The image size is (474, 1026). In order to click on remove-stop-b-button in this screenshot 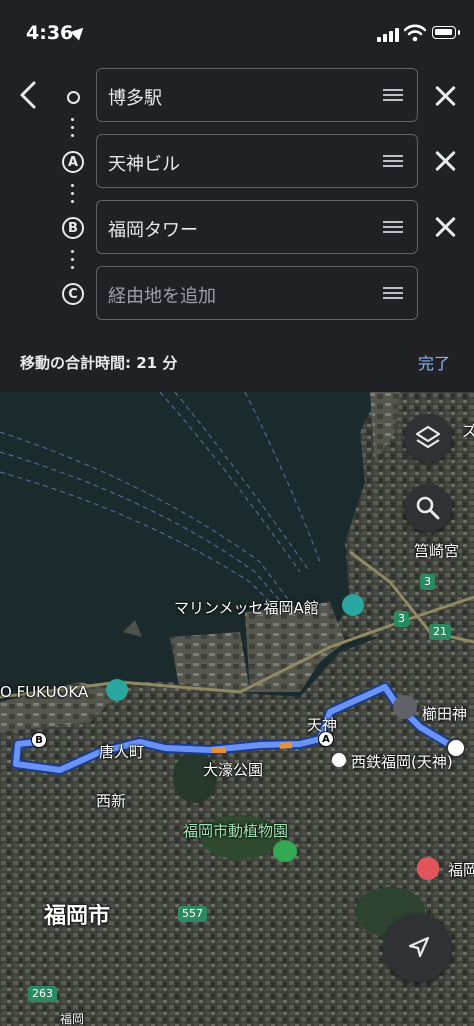, I will do `click(446, 227)`.